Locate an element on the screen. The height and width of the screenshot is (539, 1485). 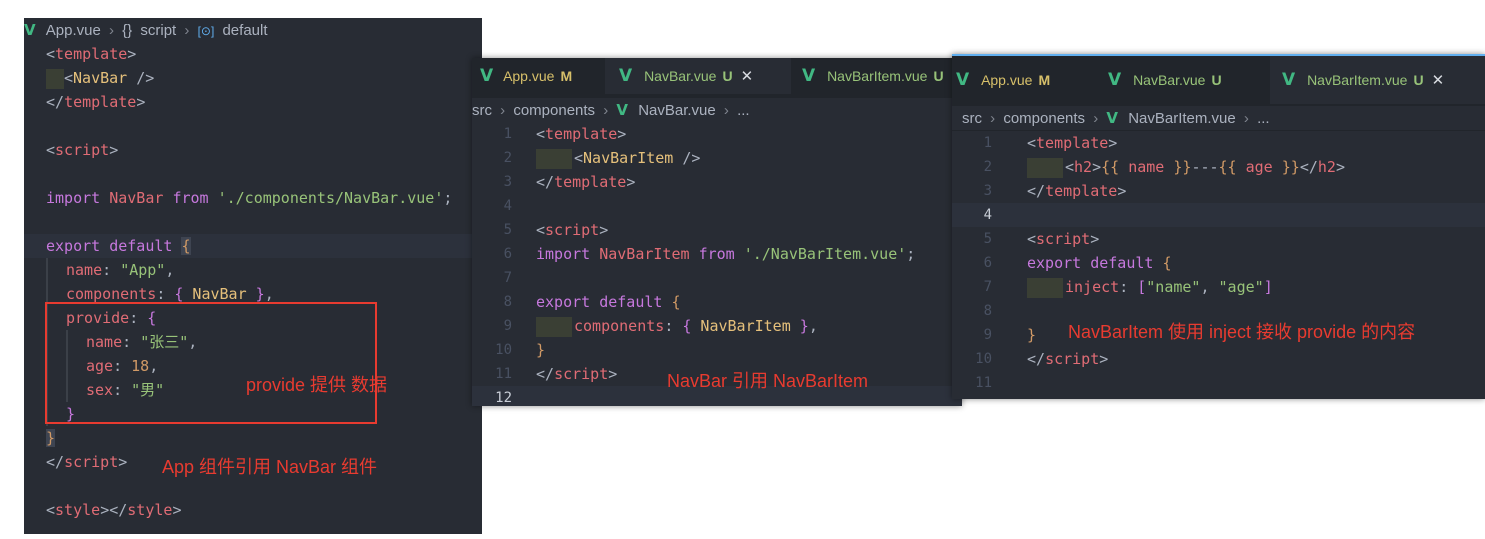
code-line: 3 </template> is located at coordinates (717, 182).